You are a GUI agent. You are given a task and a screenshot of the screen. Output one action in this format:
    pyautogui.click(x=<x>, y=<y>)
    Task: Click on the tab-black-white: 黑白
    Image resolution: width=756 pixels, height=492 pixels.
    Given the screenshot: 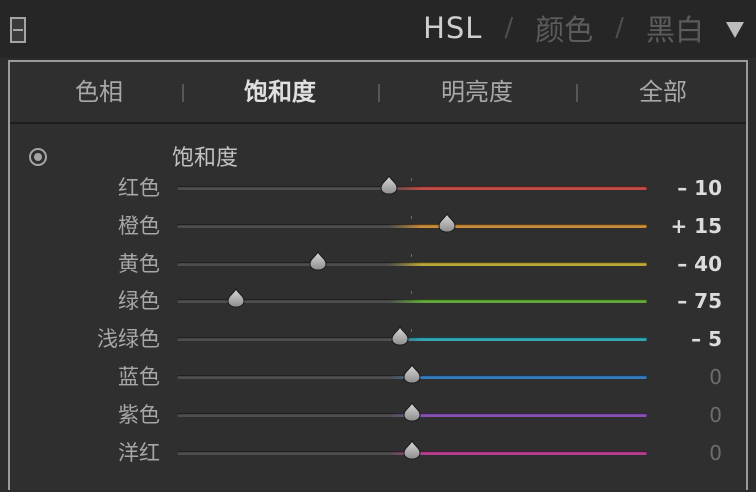 What is the action you would take?
    pyautogui.click(x=675, y=28)
    